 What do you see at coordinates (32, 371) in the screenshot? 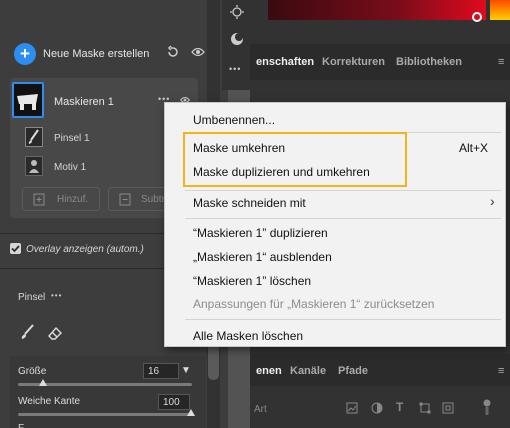
I see `size-label: Größe` at bounding box center [32, 371].